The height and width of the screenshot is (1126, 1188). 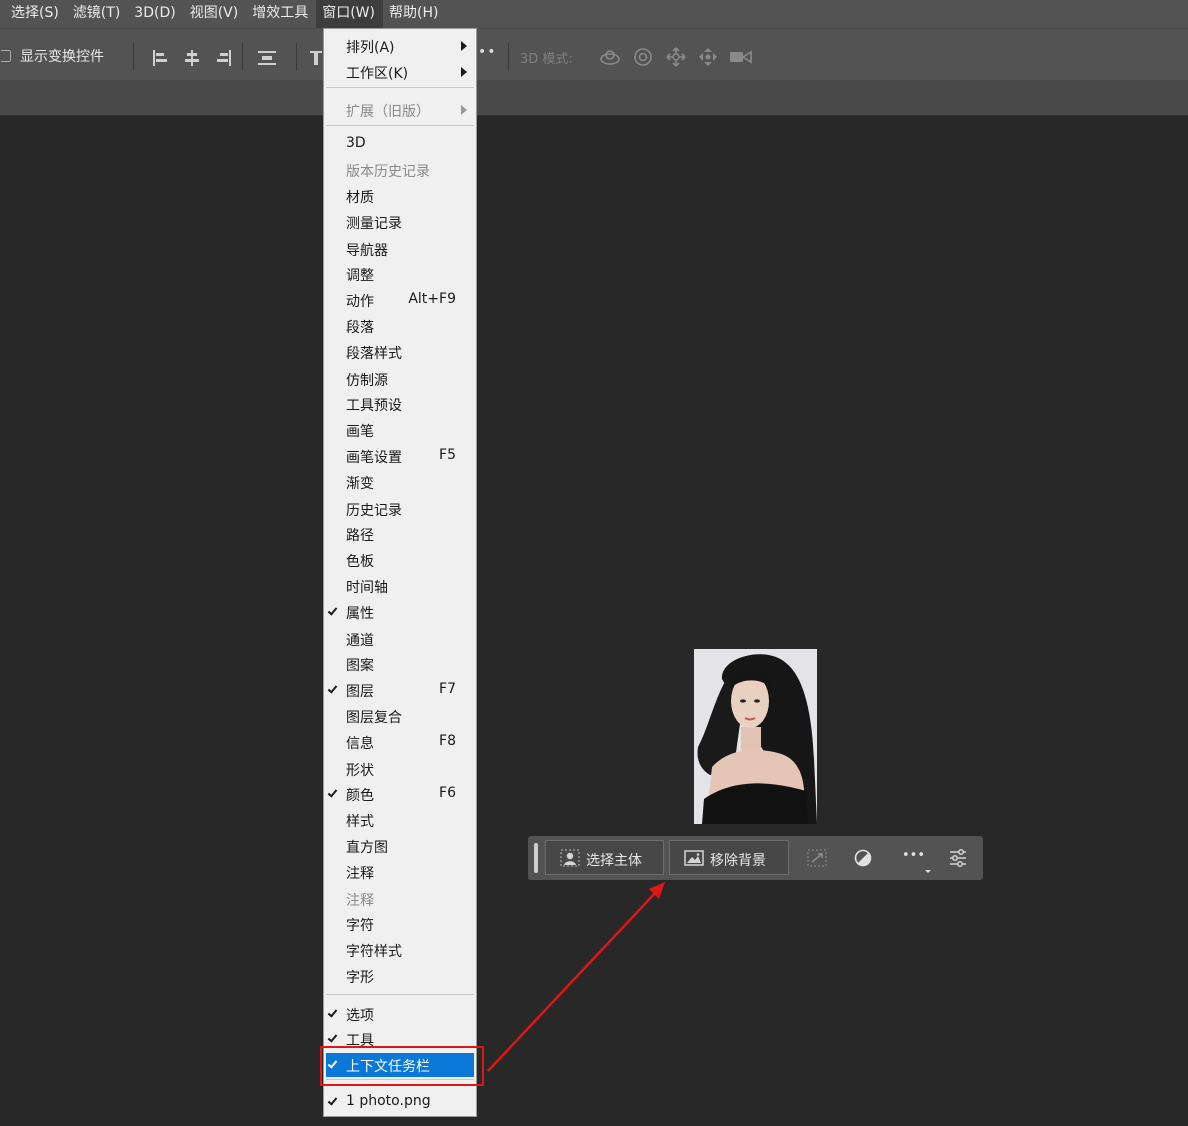 I want to click on annotation-arrow, so click(x=576, y=977).